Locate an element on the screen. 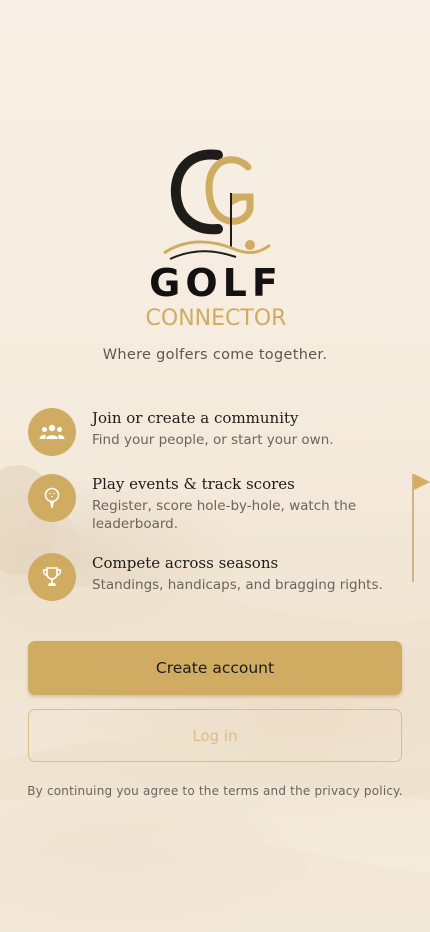 The height and width of the screenshot is (932, 430). terms-link: terms is located at coordinates (241, 791).